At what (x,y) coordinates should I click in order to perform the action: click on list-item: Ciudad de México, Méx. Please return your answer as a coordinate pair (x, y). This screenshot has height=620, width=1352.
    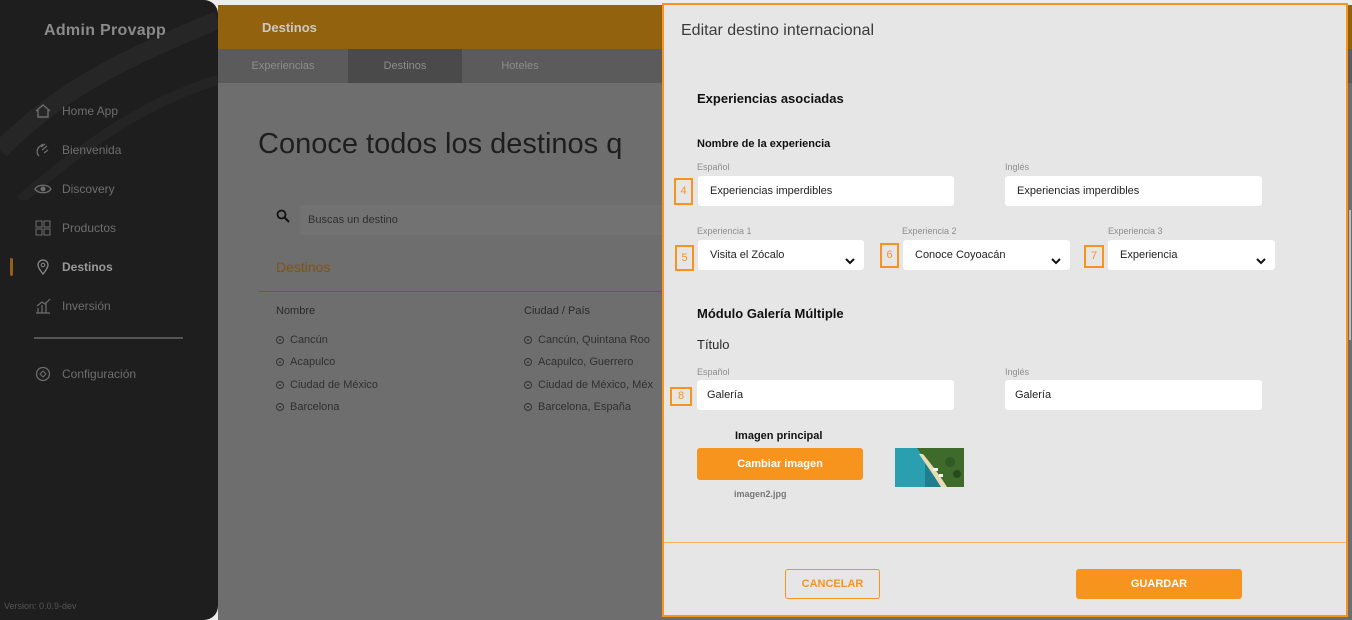
    Looking at the image, I should click on (588, 385).